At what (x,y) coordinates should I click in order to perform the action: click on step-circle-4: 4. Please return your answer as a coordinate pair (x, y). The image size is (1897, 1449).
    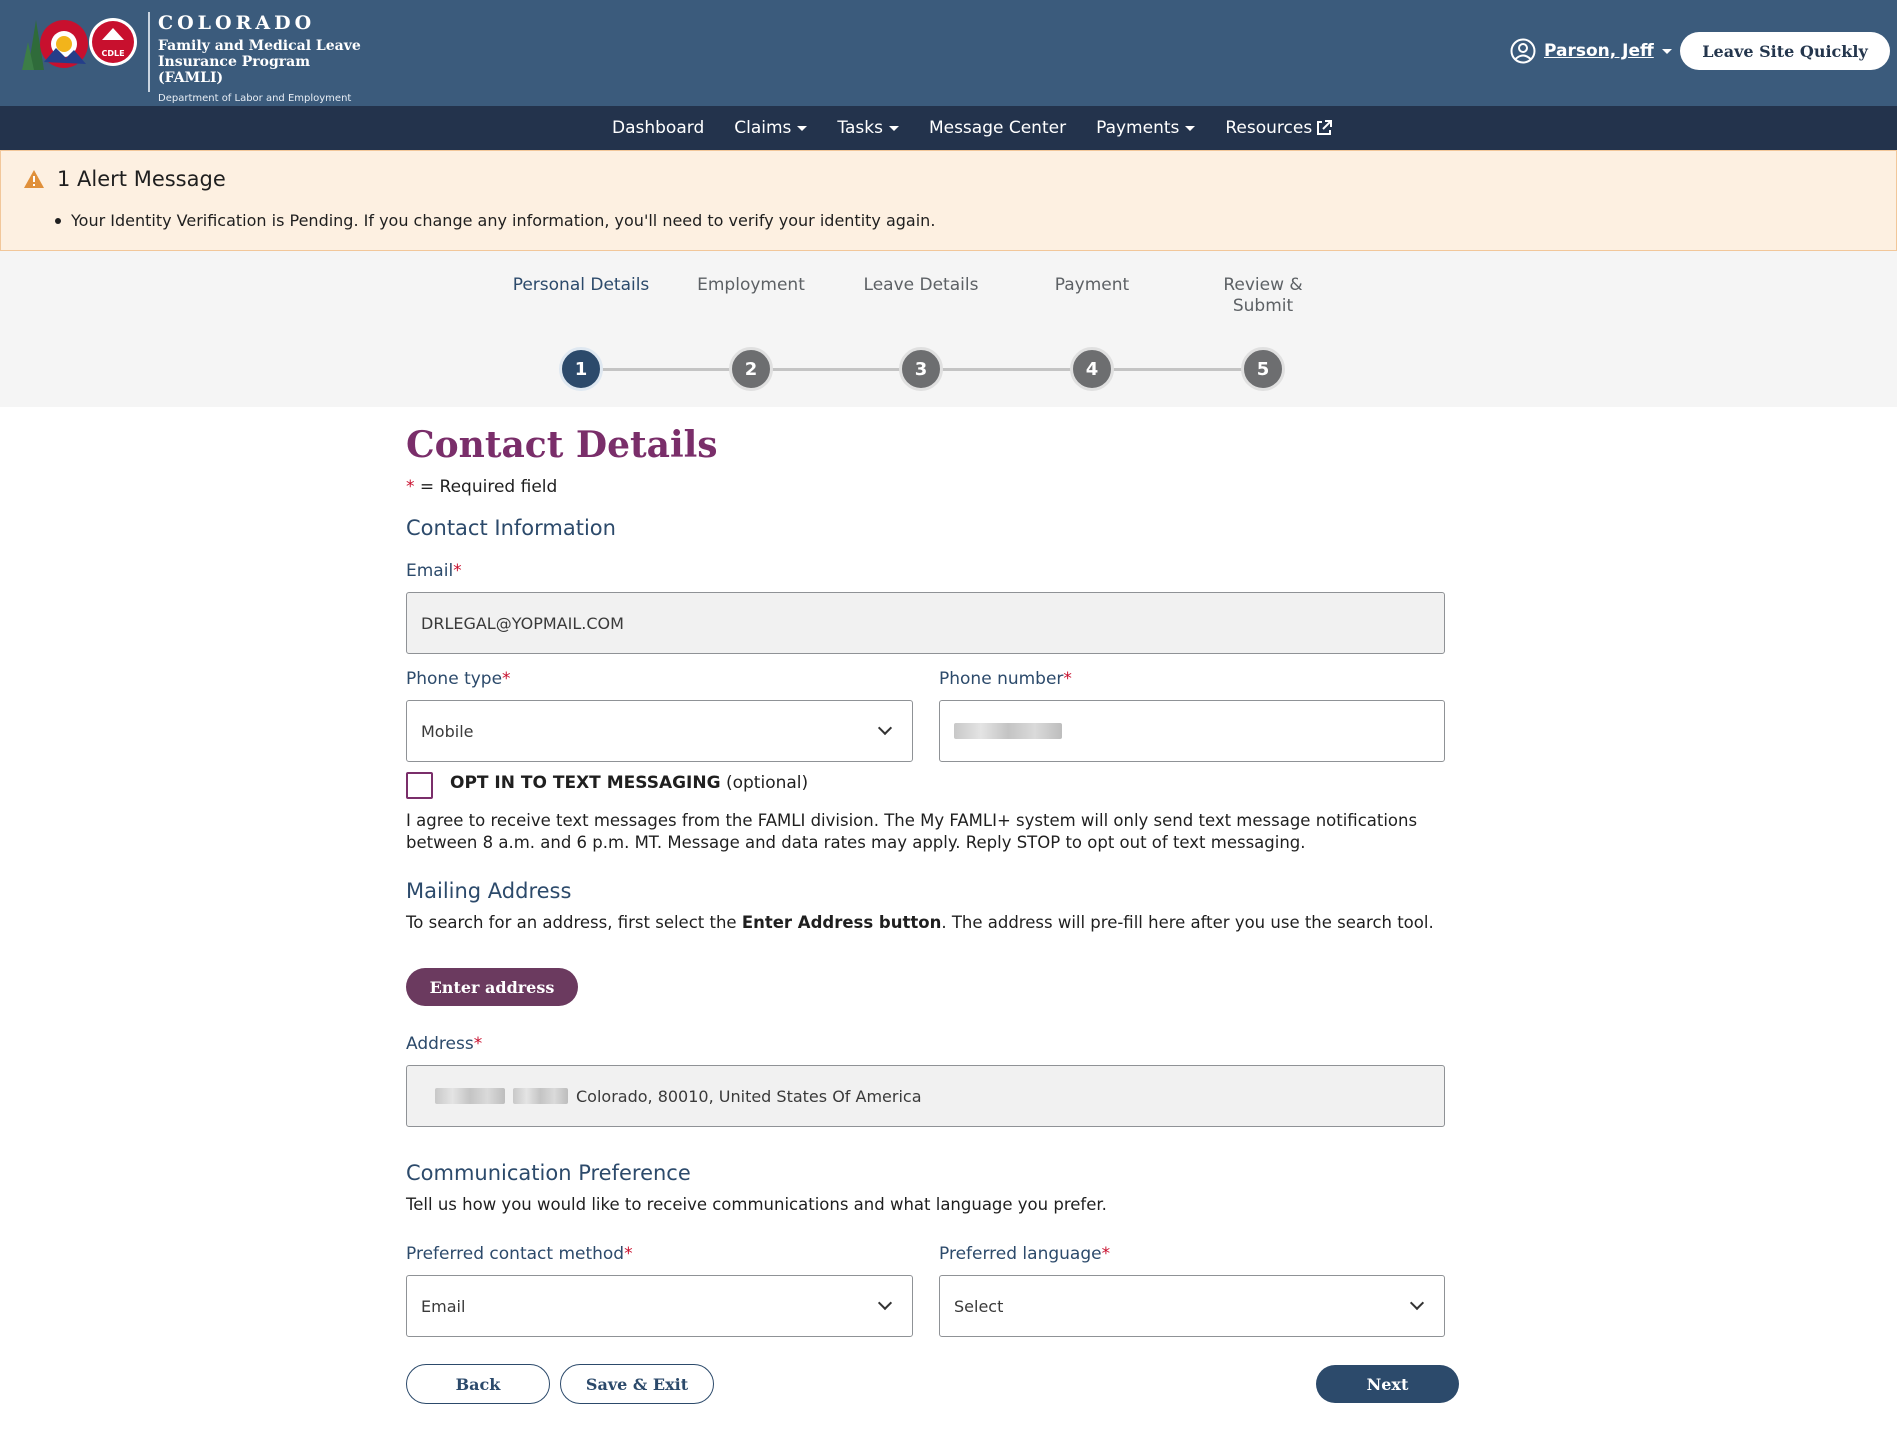
    Looking at the image, I should click on (1092, 369).